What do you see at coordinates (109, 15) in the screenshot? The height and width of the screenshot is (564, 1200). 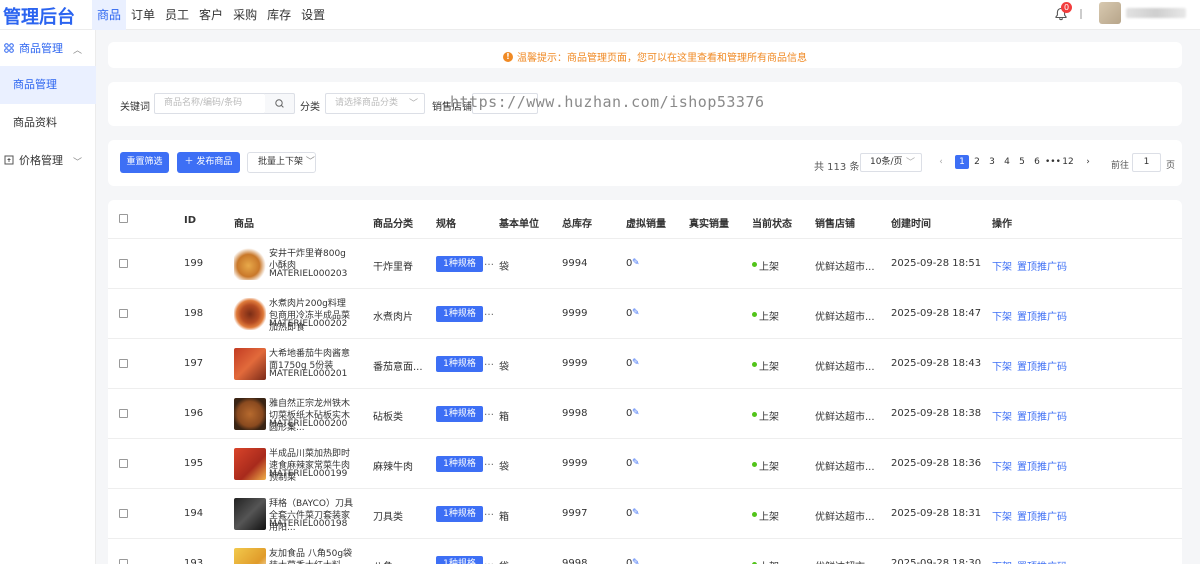 I see `nav-item-products: 商品` at bounding box center [109, 15].